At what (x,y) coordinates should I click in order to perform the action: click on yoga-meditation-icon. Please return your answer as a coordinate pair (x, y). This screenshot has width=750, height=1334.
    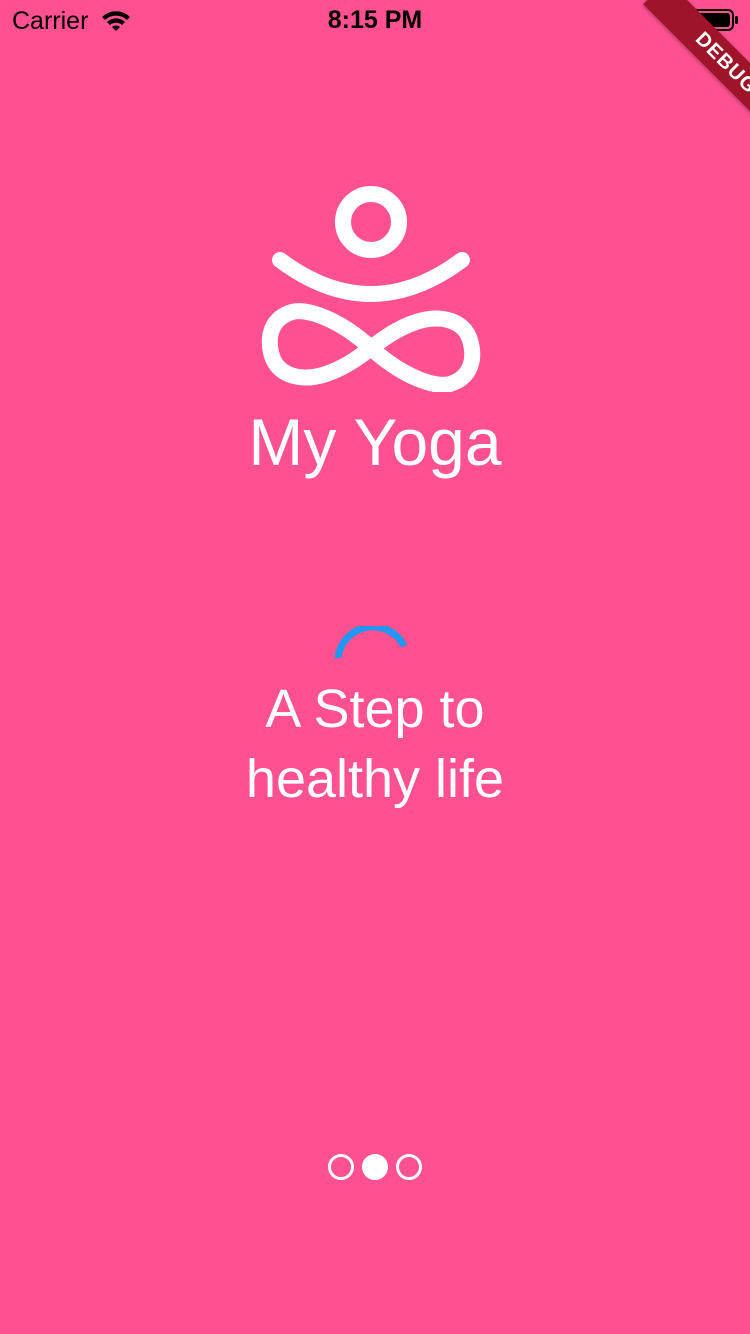
    Looking at the image, I should click on (371, 289).